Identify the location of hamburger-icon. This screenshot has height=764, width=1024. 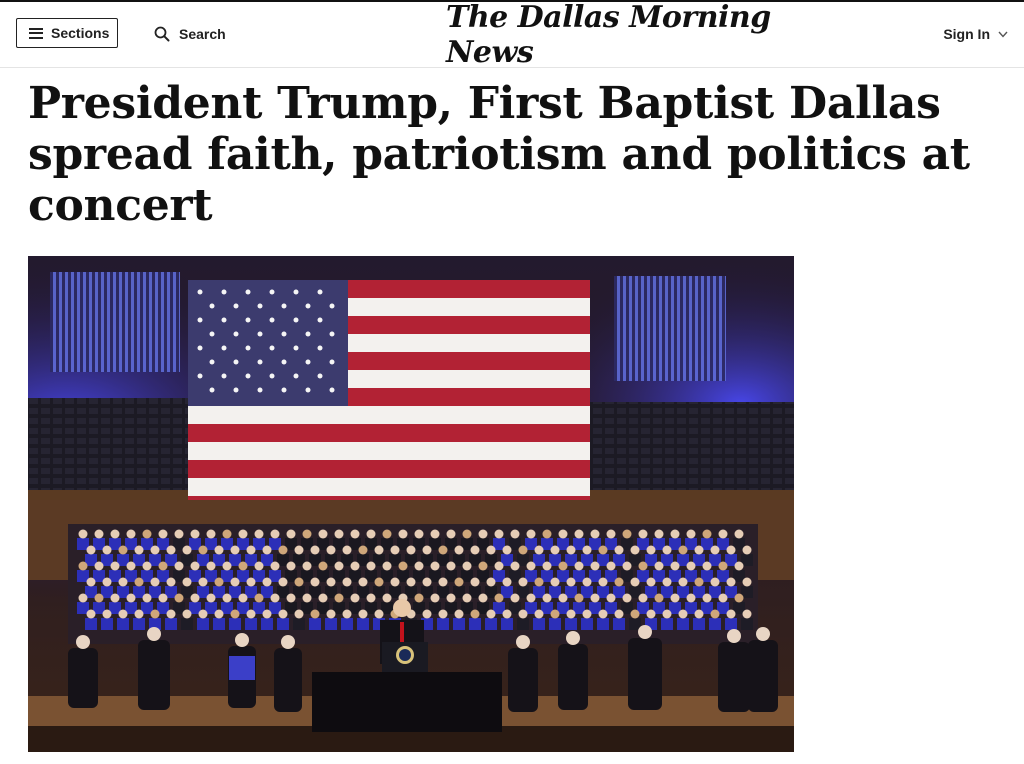
(36, 33).